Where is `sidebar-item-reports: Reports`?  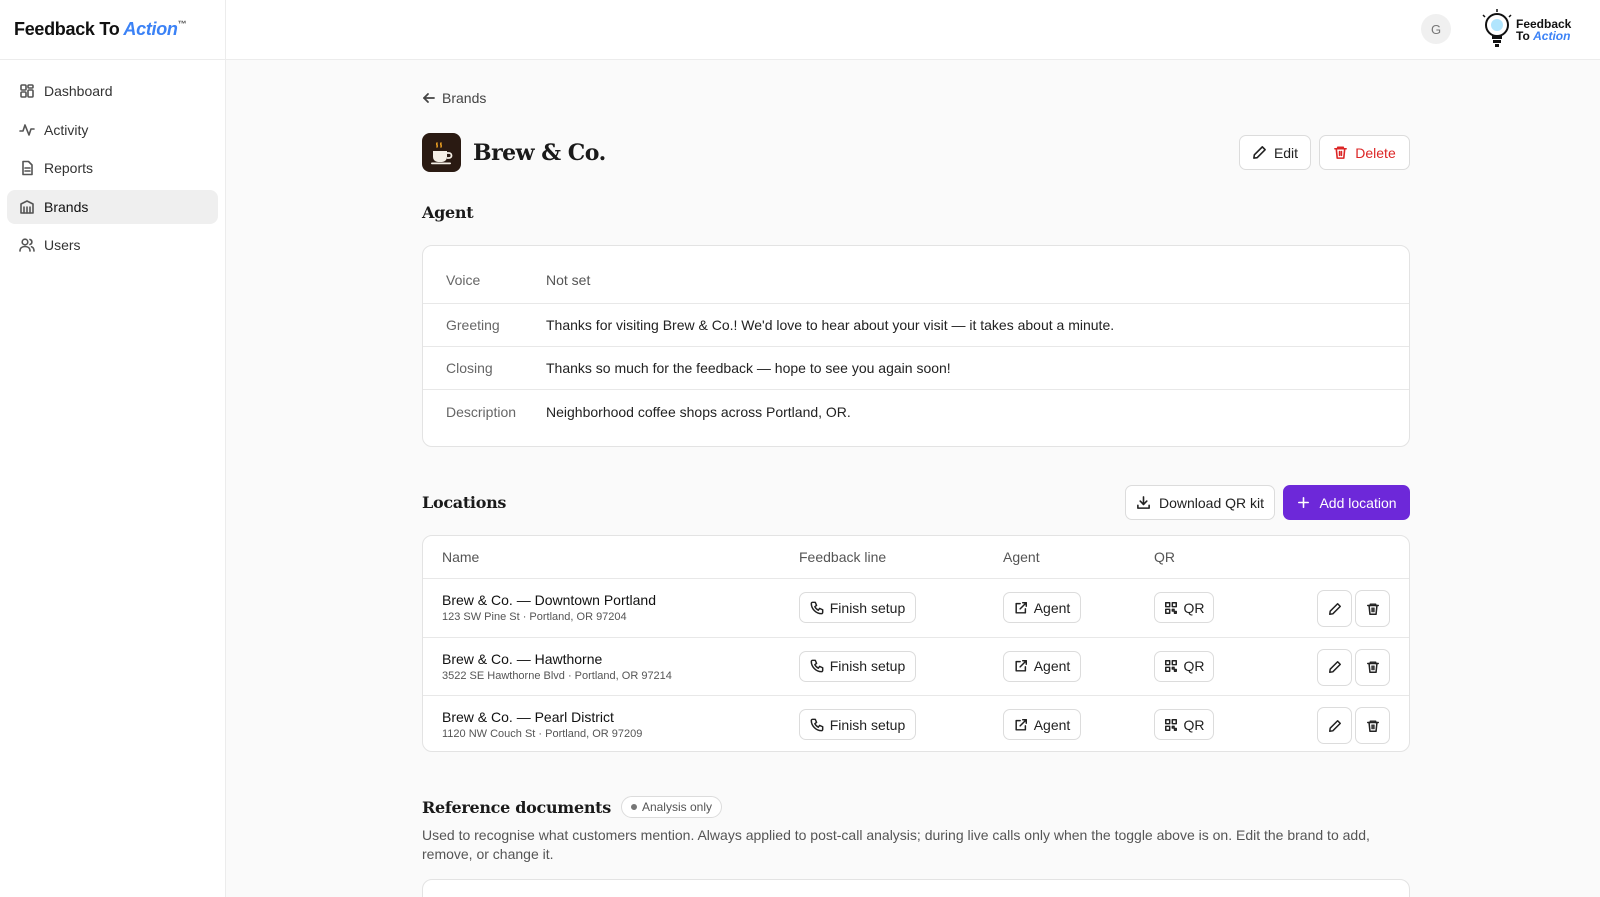 sidebar-item-reports: Reports is located at coordinates (112, 168).